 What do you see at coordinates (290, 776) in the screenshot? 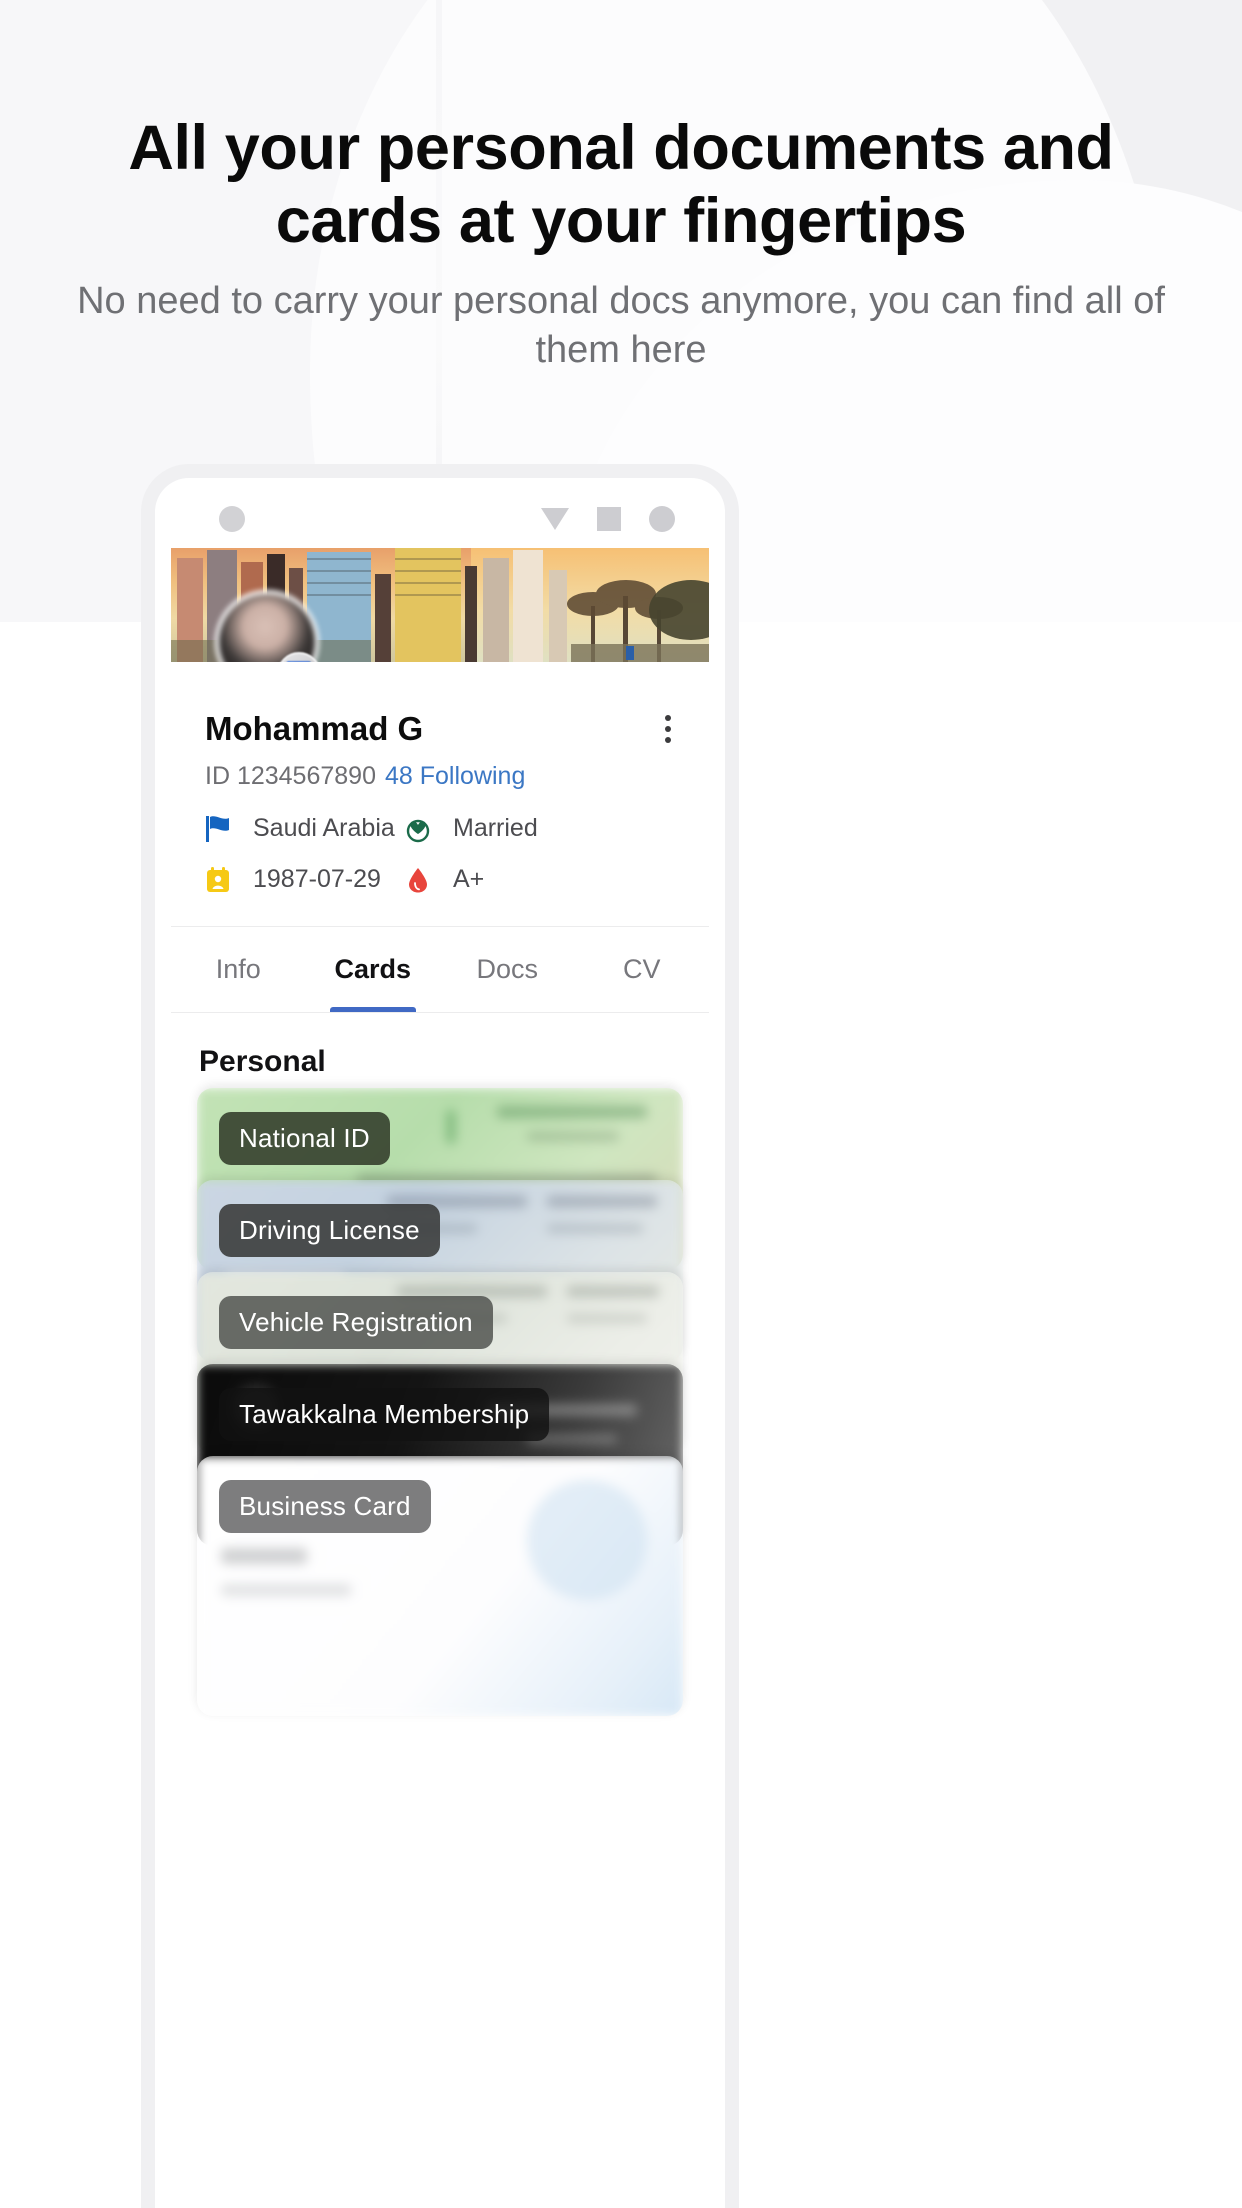
I see `profile-id-label: ID 1234567890` at bounding box center [290, 776].